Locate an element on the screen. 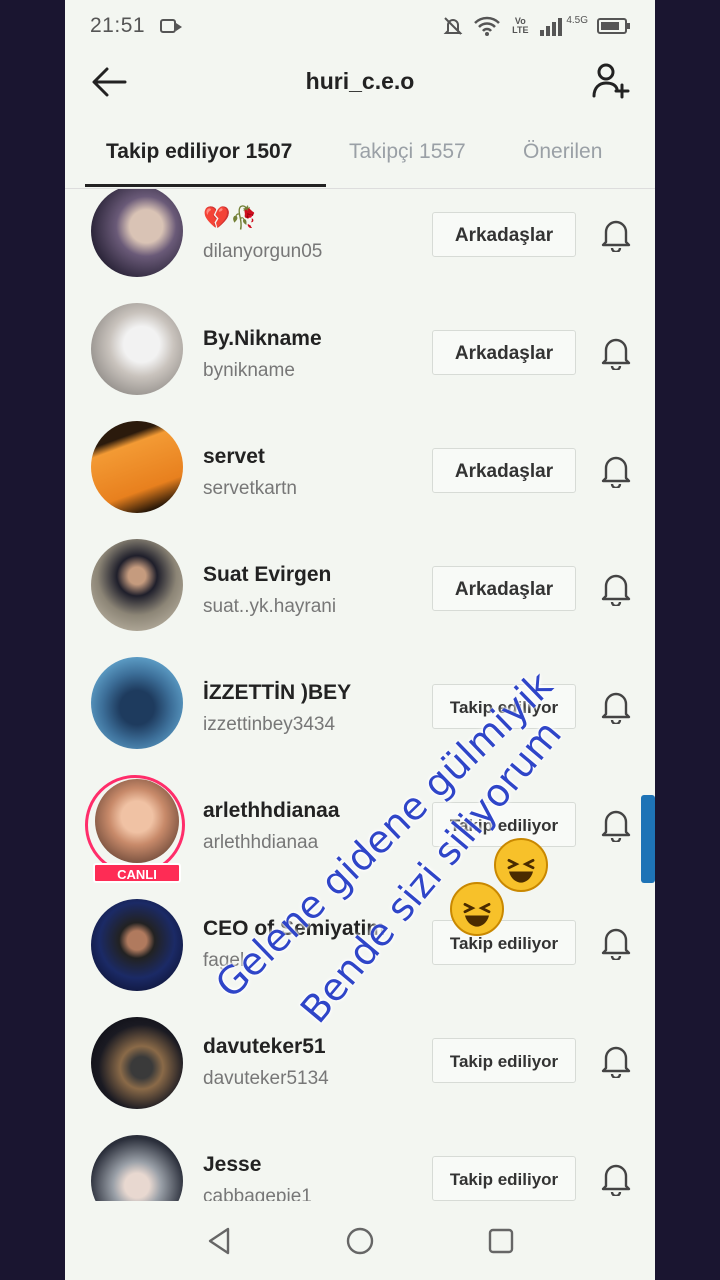 Image resolution: width=720 pixels, height=1280 pixels. user-handle: davuteker5134 is located at coordinates (266, 1078).